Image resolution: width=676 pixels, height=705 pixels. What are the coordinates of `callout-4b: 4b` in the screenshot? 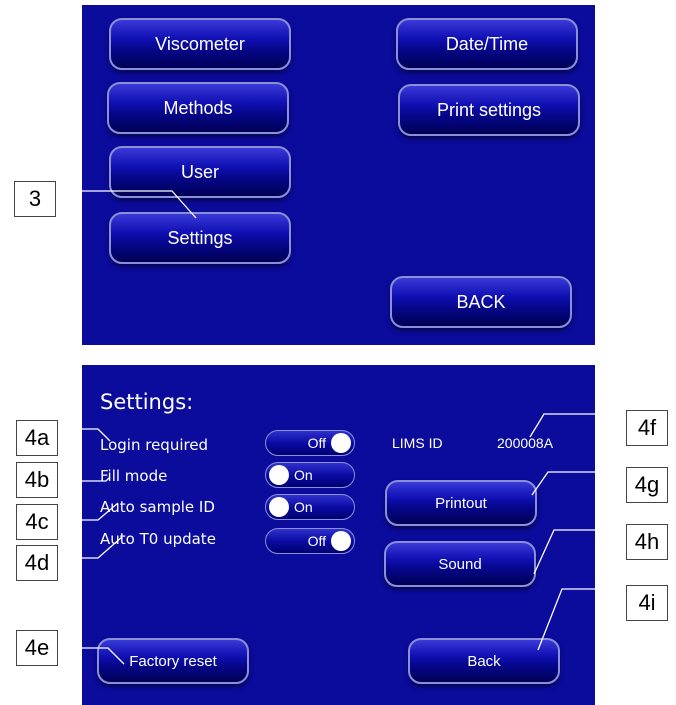 It's located at (37, 480).